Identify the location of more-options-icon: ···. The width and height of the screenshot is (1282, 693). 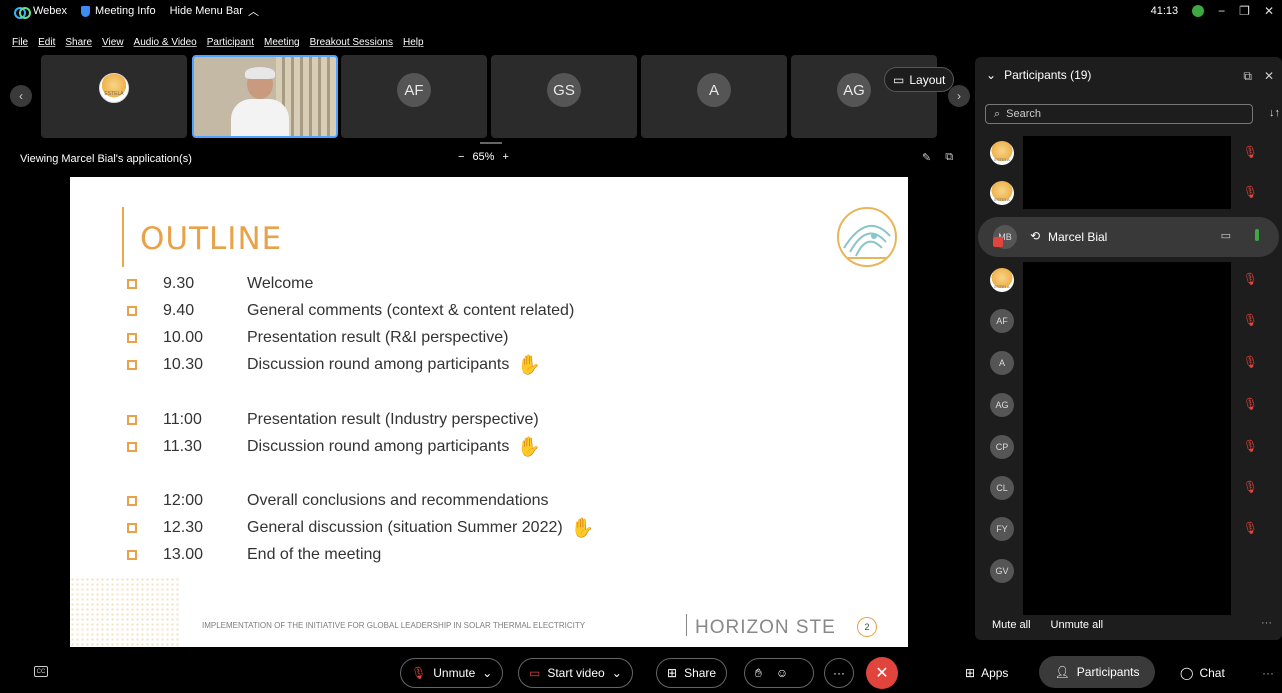
(1266, 623).